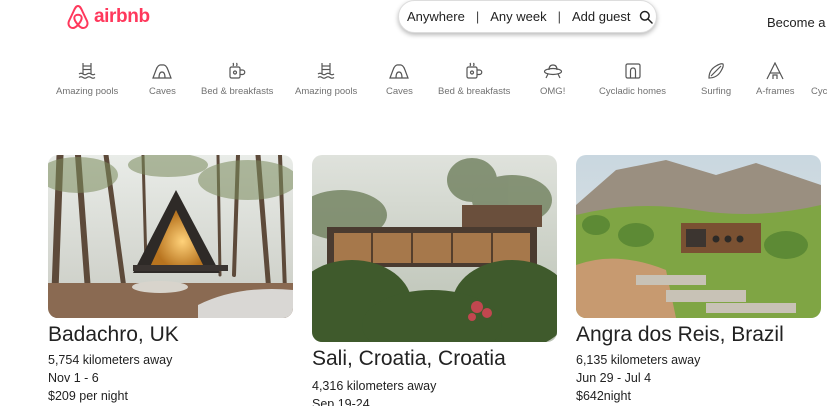 Image resolution: width=827 pixels, height=406 pixels. I want to click on a-frame-cabin-forest-photo, so click(170, 236).